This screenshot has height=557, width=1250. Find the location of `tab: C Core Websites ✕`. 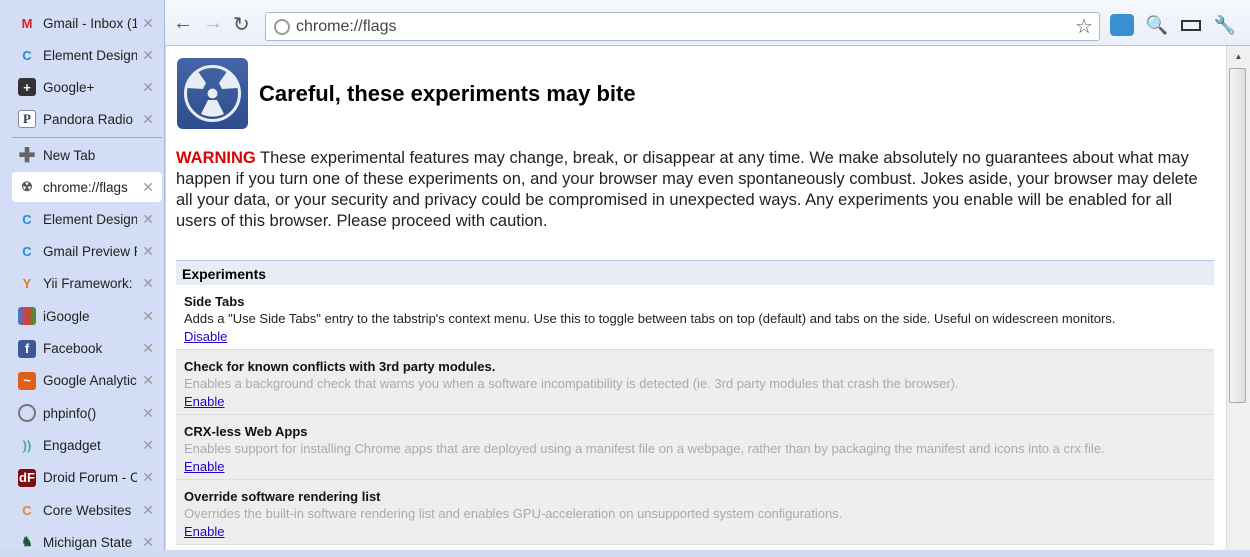

tab: C Core Websites ✕ is located at coordinates (87, 510).